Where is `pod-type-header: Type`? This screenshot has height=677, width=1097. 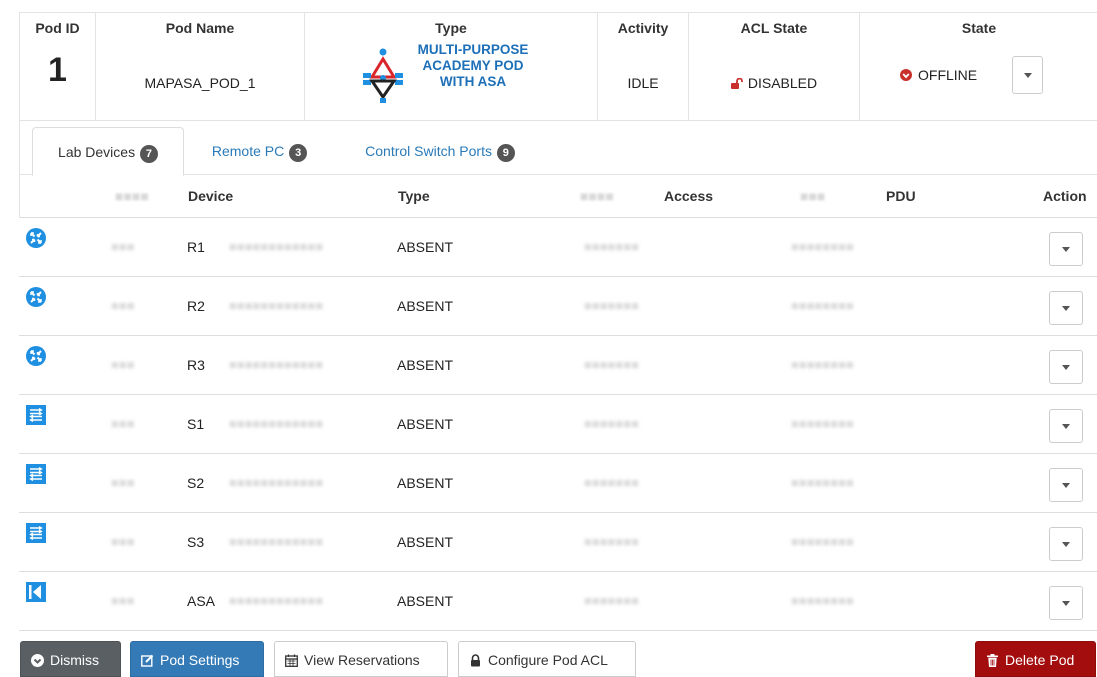 pod-type-header: Type is located at coordinates (451, 28).